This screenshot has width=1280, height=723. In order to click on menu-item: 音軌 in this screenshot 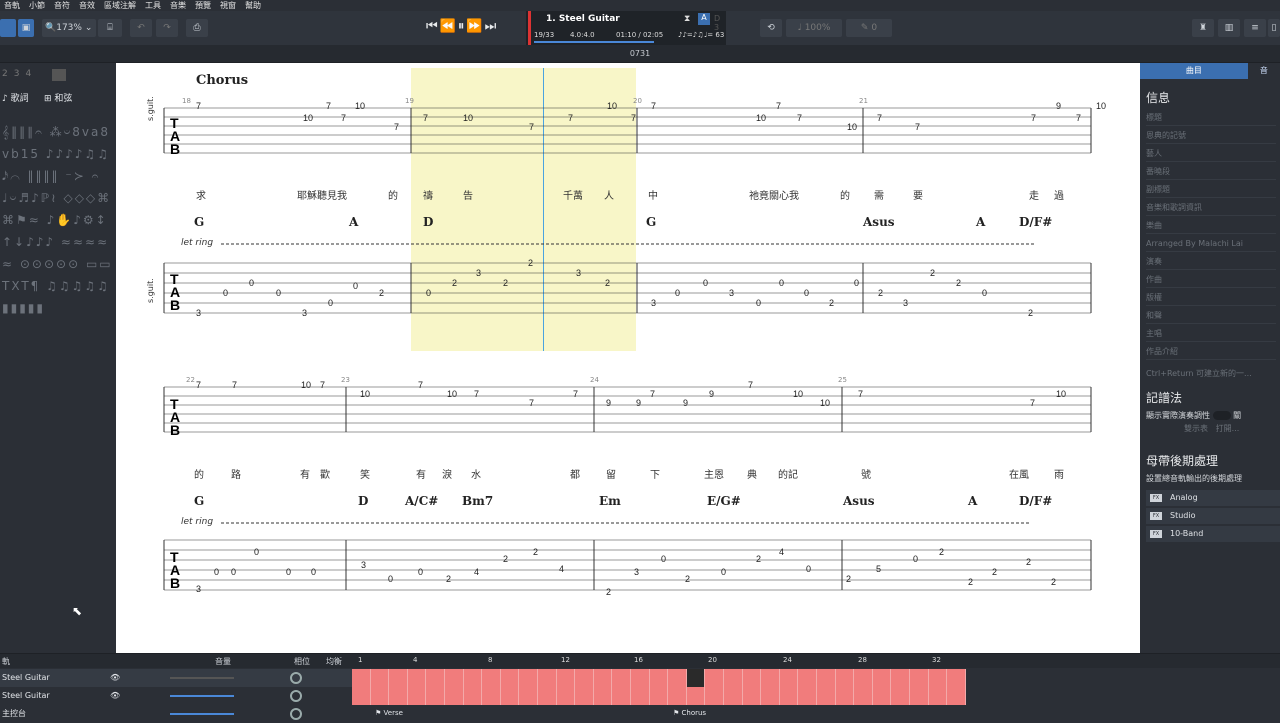, I will do `click(12, 5)`.